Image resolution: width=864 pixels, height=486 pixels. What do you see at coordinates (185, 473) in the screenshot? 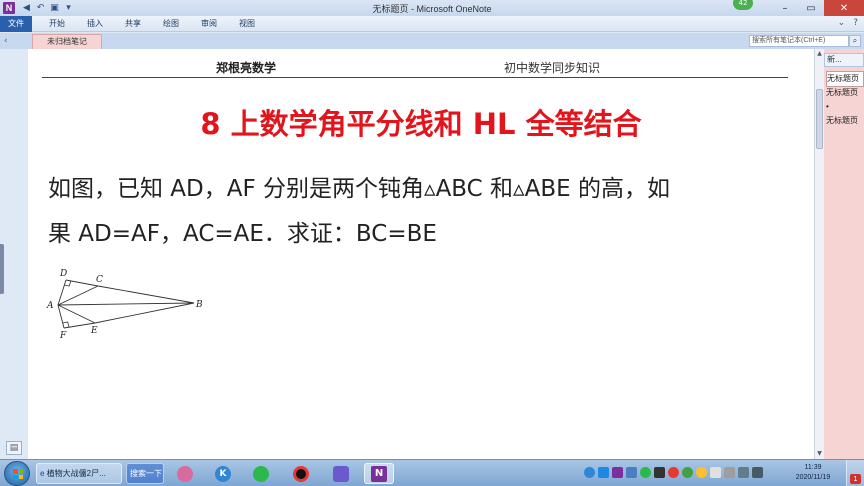
I see `taskbar-game-icon` at bounding box center [185, 473].